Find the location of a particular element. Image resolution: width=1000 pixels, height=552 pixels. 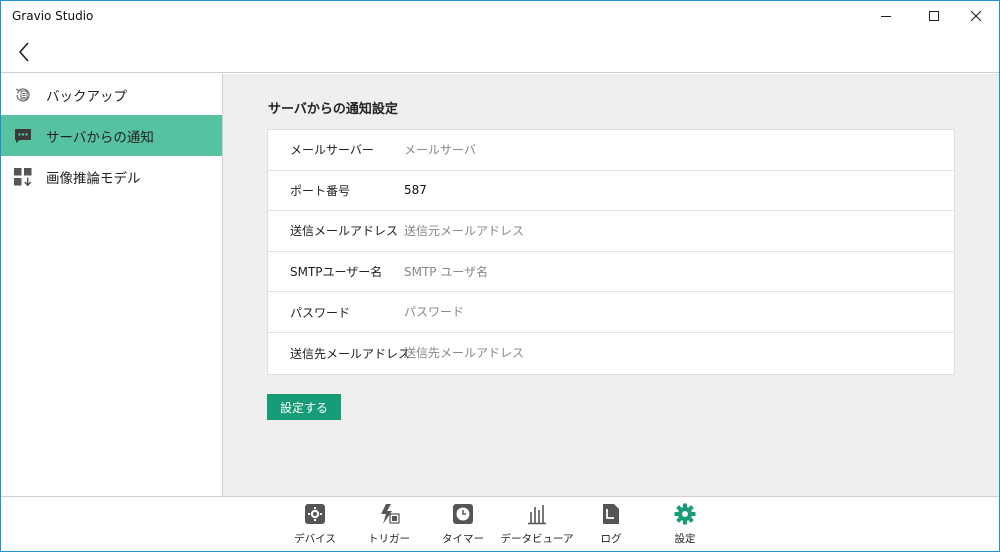

title-bar: Gravio Studio is located at coordinates (500, 16).